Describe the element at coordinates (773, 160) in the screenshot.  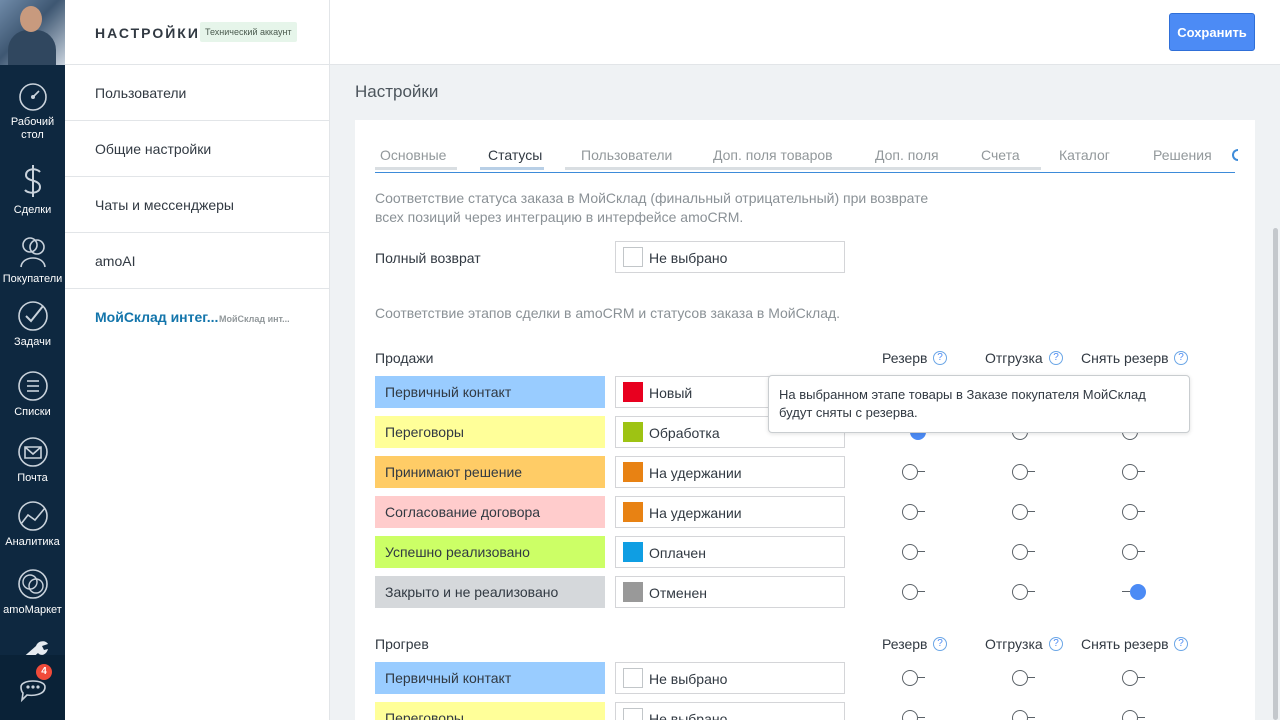
I see `tab-product-fields: Доп. поля товаров` at that location.